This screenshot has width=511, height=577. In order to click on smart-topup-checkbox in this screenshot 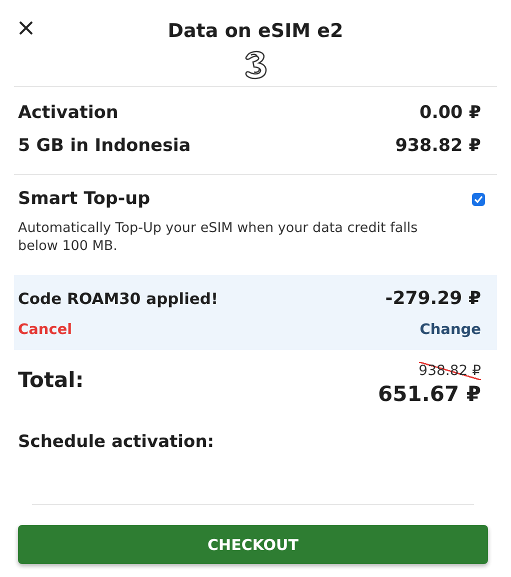, I will do `click(478, 199)`.